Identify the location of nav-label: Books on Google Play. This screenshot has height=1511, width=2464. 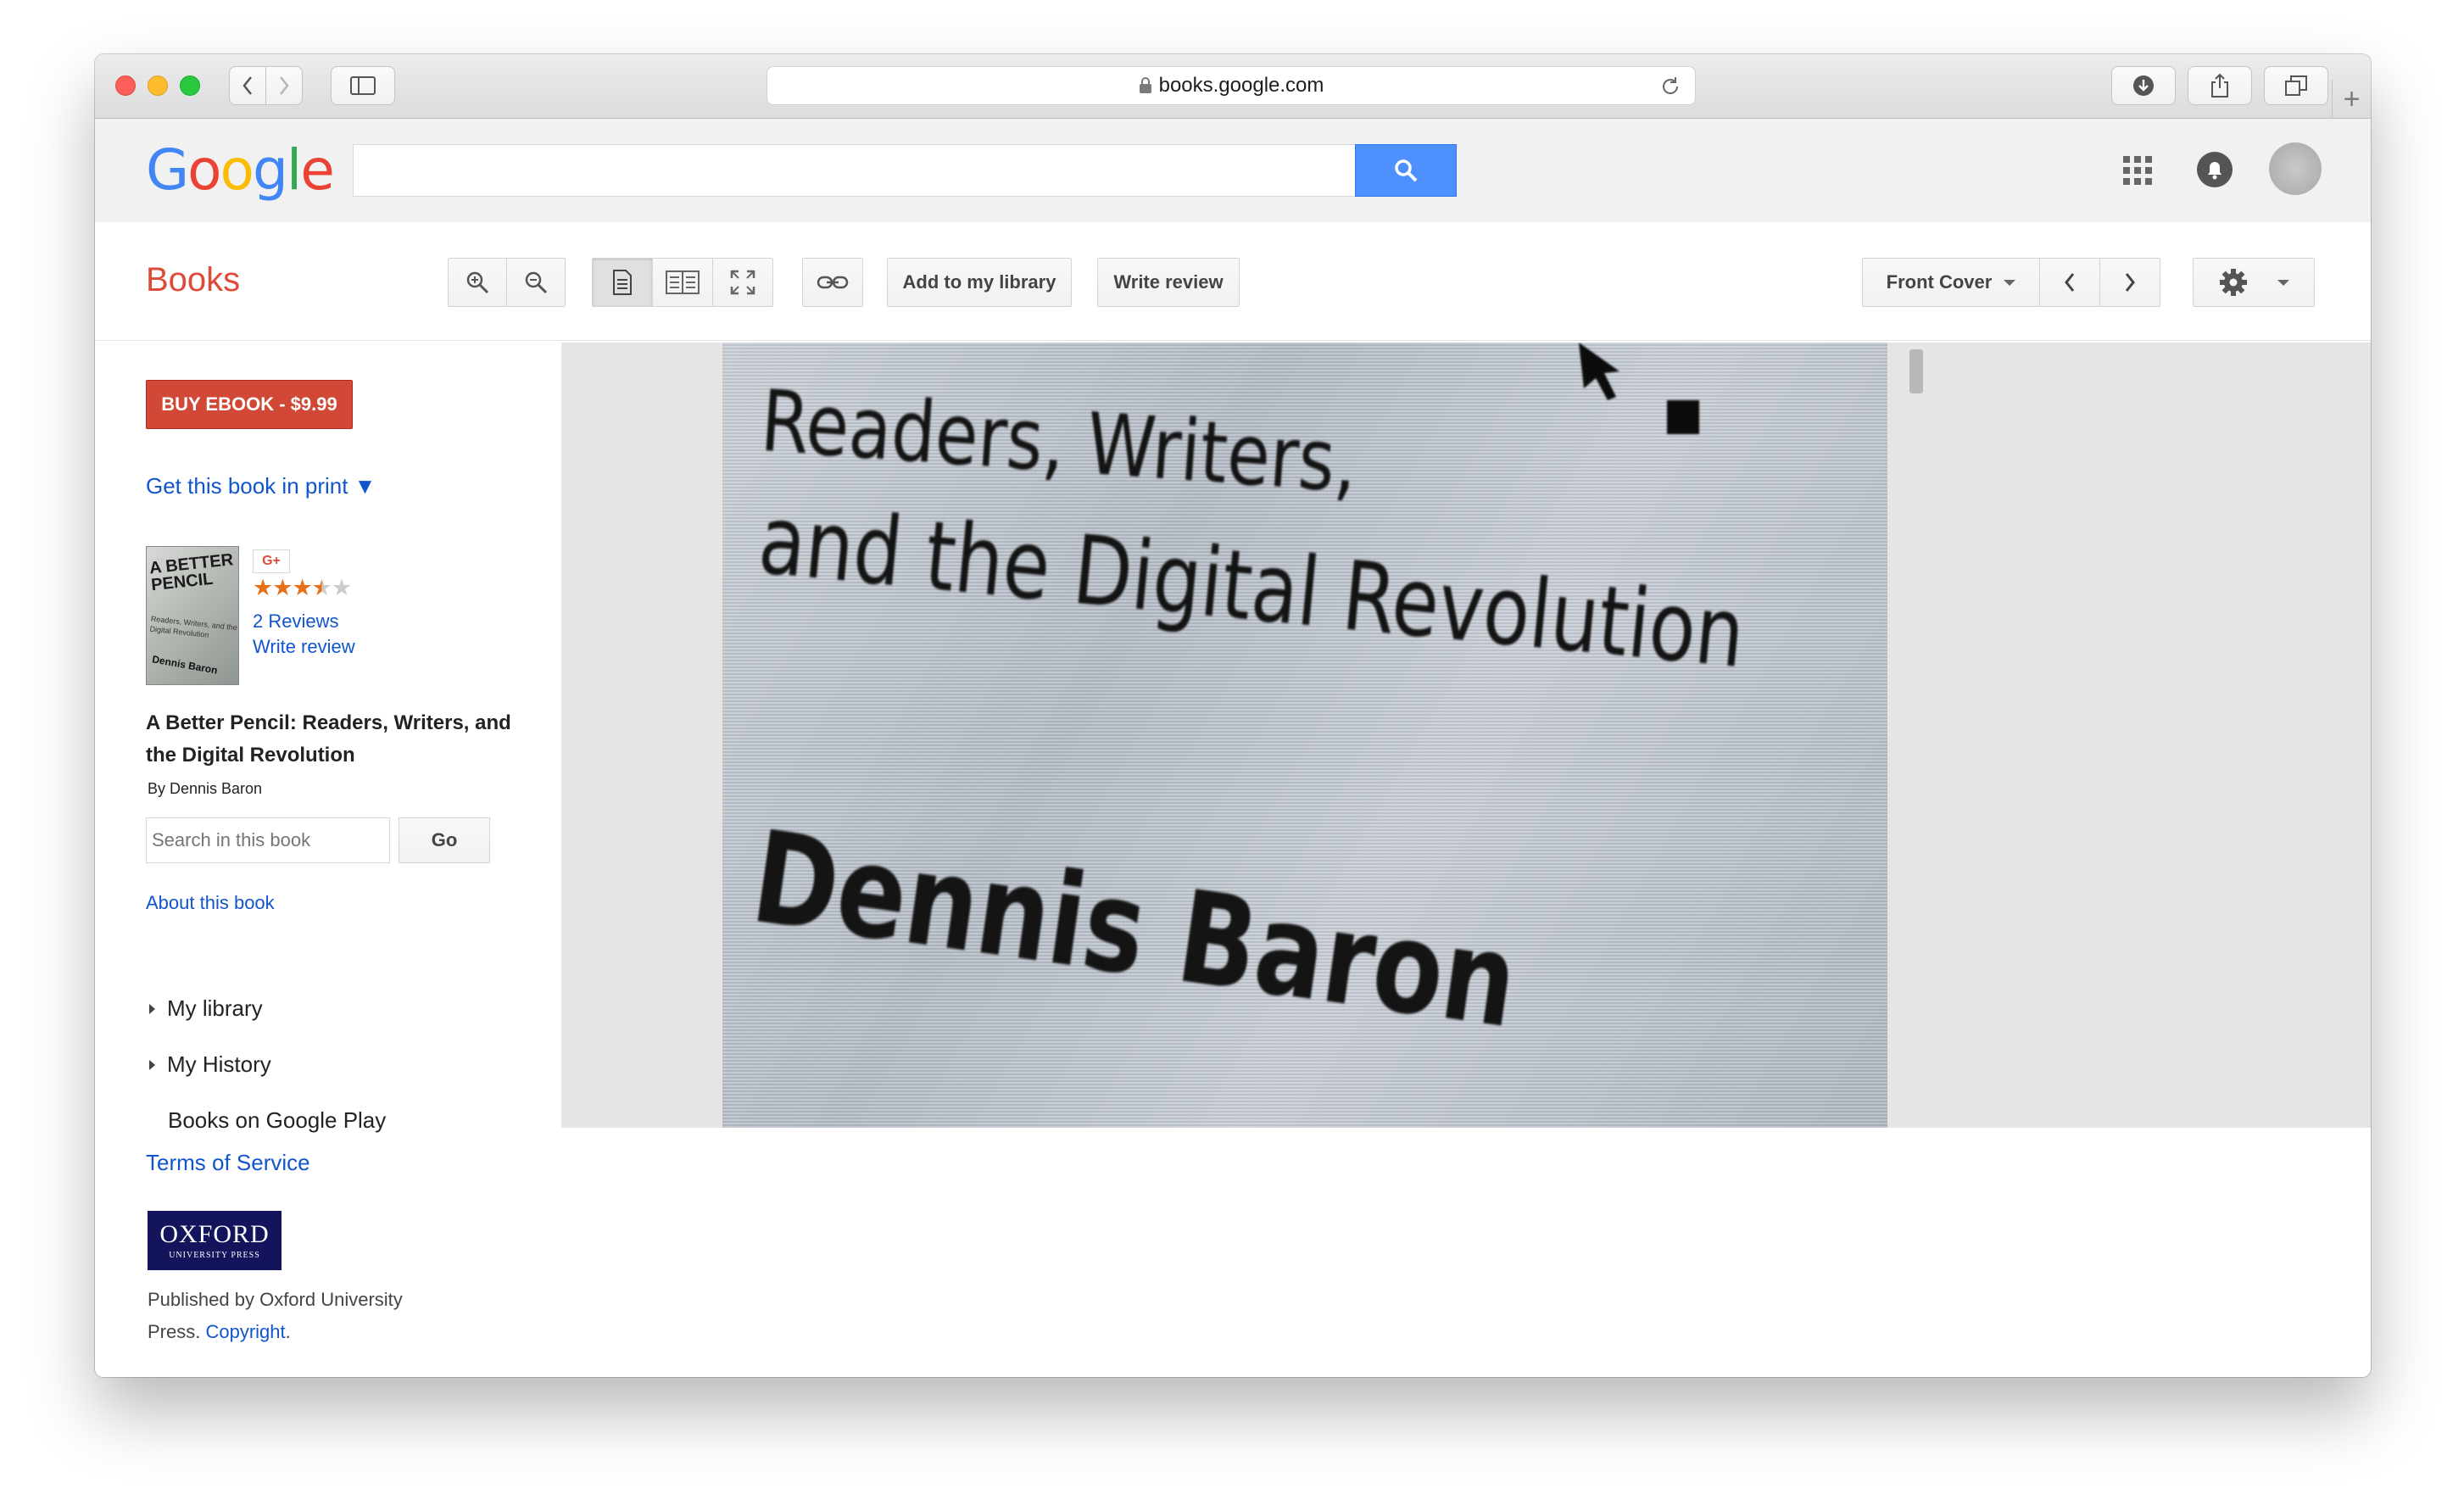
(277, 1120).